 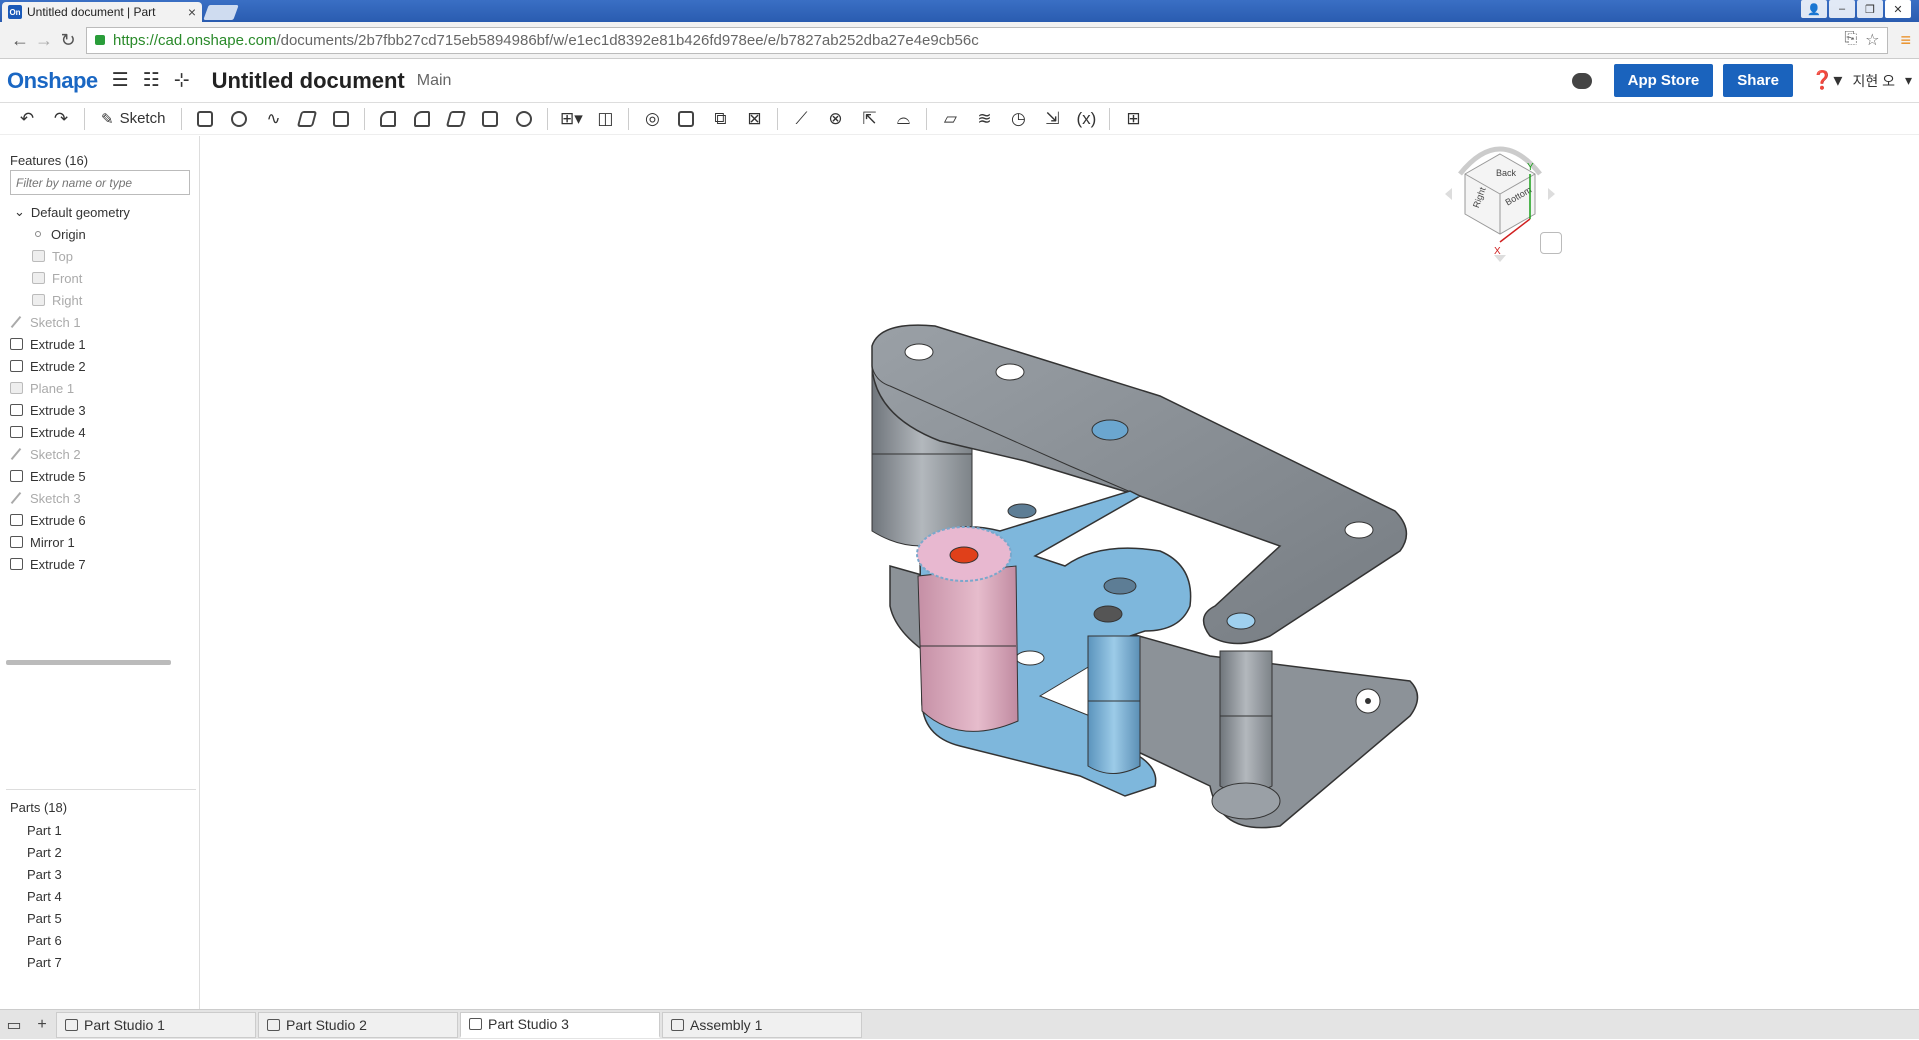 I want to click on feature-item: Sketch 2, so click(x=110, y=454).